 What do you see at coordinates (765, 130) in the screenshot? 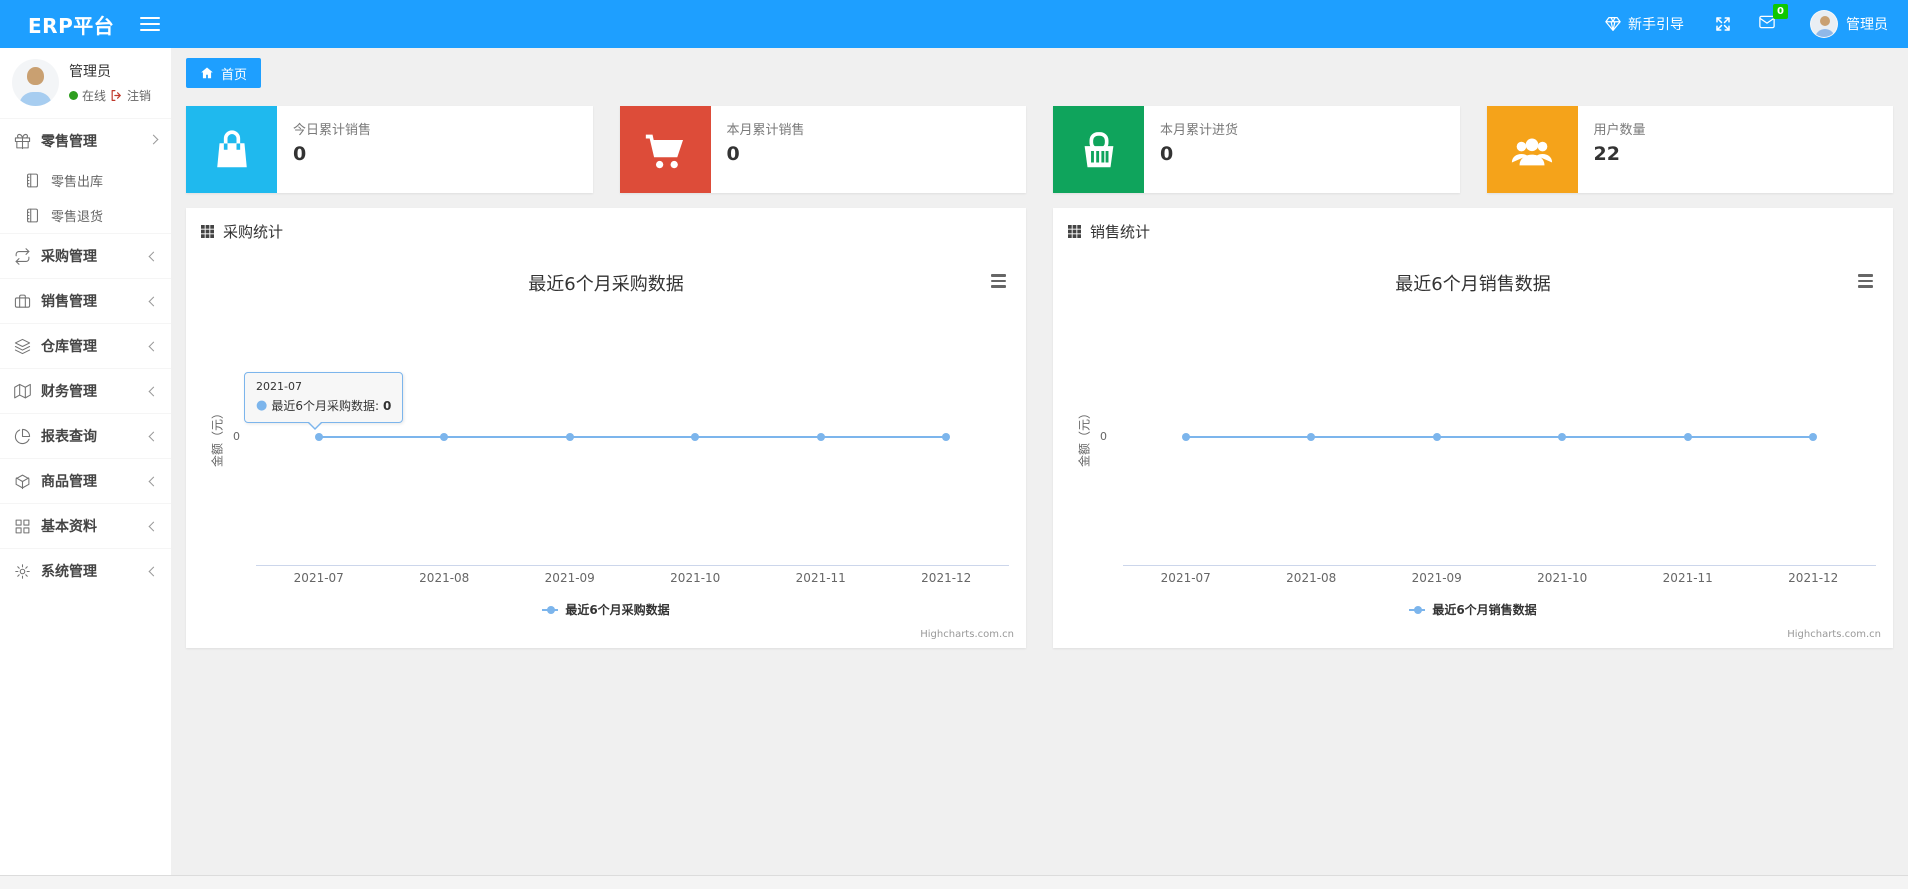
I see `stat-label: 本月累计销售` at bounding box center [765, 130].